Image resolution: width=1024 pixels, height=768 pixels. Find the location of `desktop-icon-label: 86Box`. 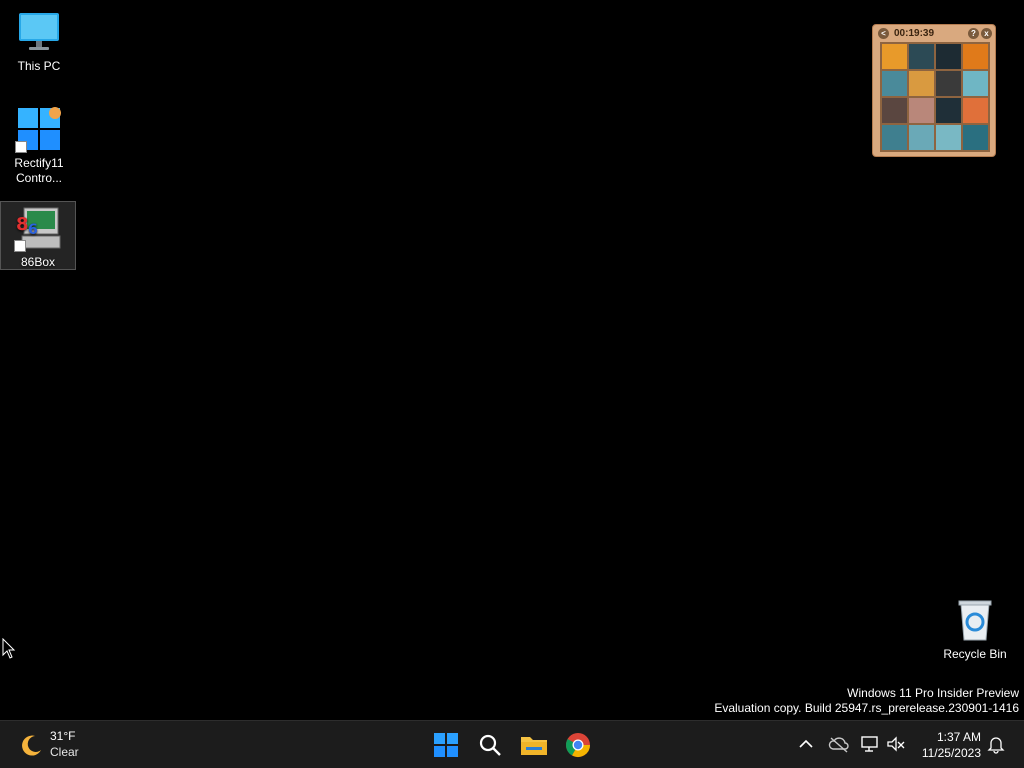

desktop-icon-label: 86Box is located at coordinates (38, 262).